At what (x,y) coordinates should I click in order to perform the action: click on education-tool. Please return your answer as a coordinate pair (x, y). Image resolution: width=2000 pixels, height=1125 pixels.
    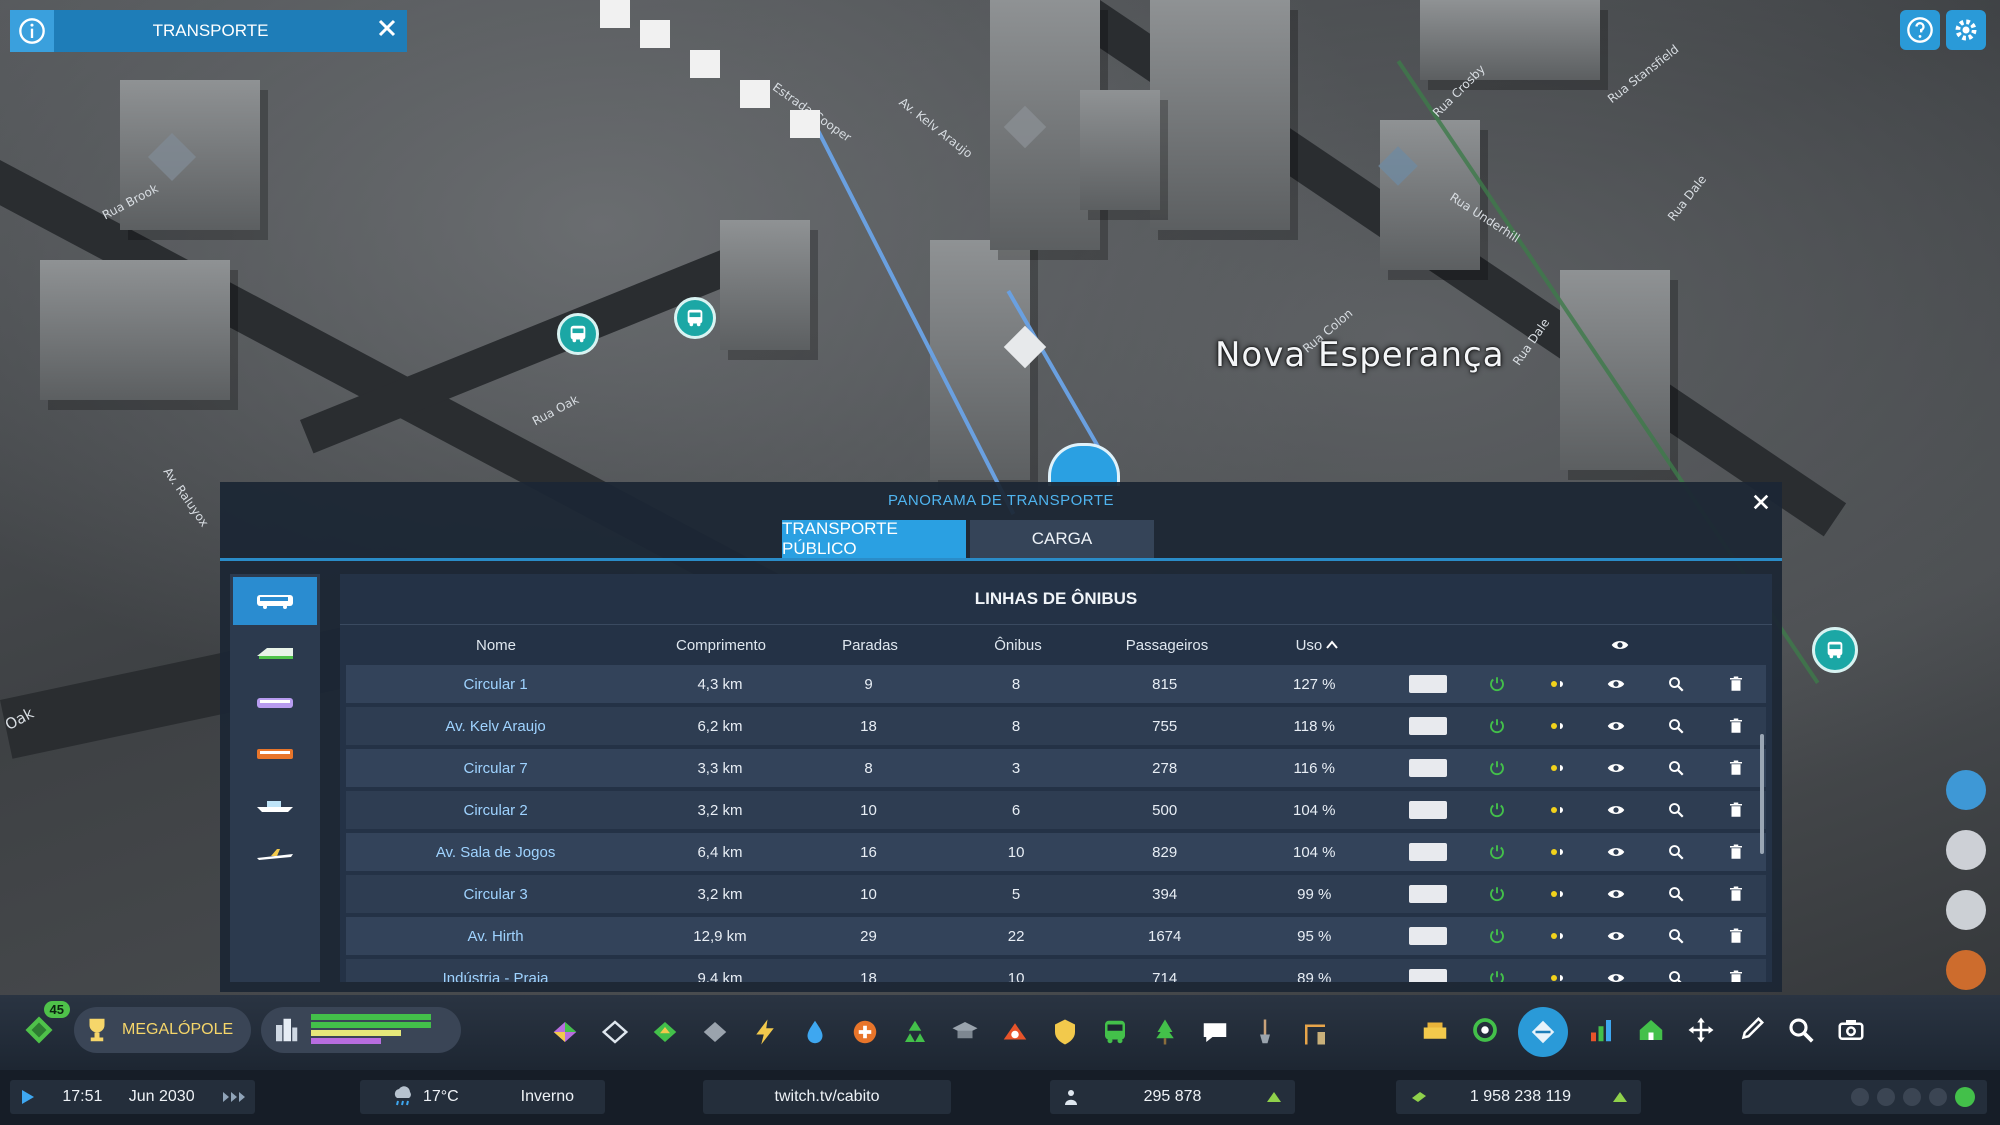
    Looking at the image, I should click on (965, 1032).